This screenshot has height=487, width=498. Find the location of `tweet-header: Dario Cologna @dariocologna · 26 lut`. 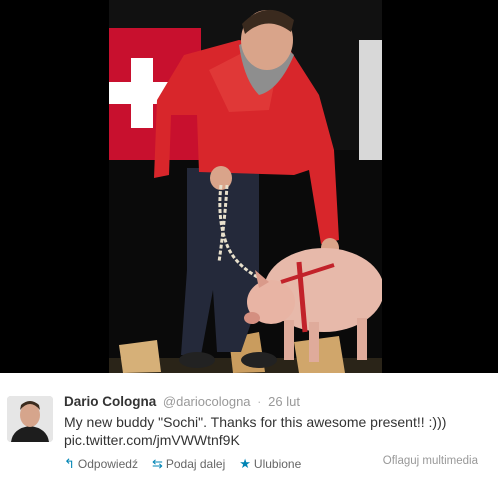

tweet-header: Dario Cologna @dariocologna · 26 lut is located at coordinates (182, 401).